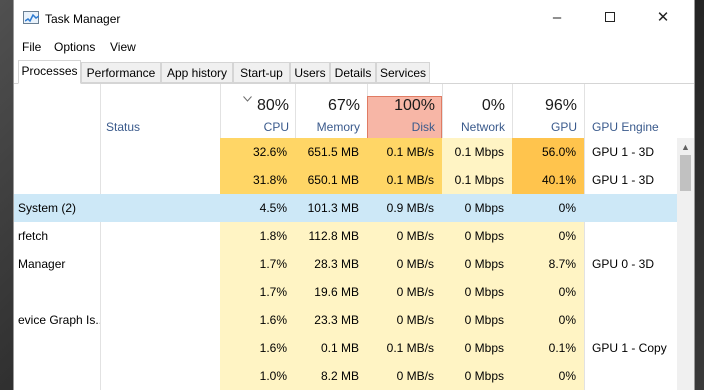 The width and height of the screenshot is (704, 390). What do you see at coordinates (331, 180) in the screenshot?
I see `cell-memory: 650.1 MB` at bounding box center [331, 180].